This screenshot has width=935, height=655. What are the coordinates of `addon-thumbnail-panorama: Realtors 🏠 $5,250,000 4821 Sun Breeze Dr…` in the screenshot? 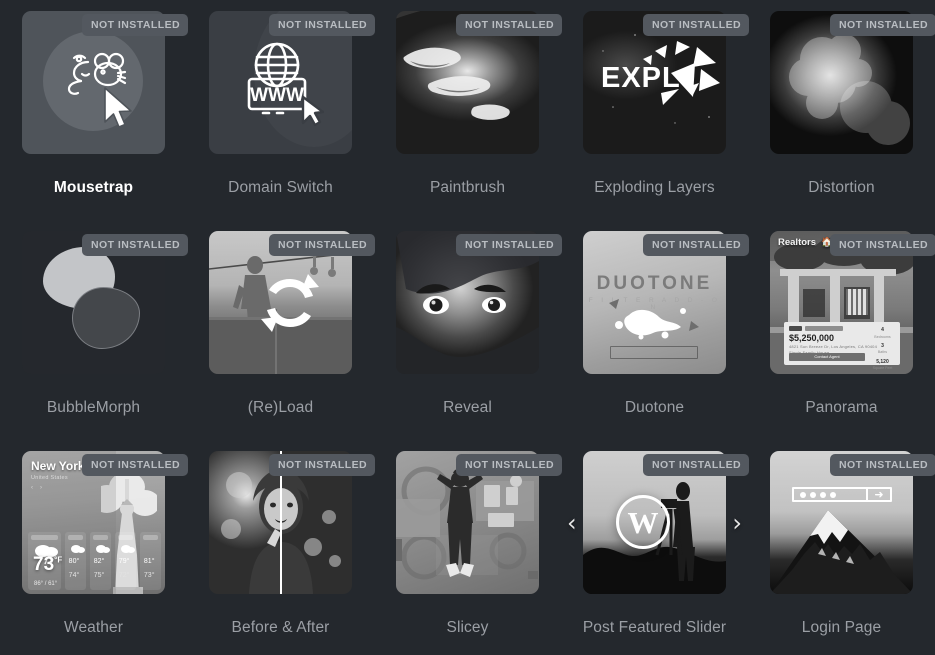 It's located at (852, 302).